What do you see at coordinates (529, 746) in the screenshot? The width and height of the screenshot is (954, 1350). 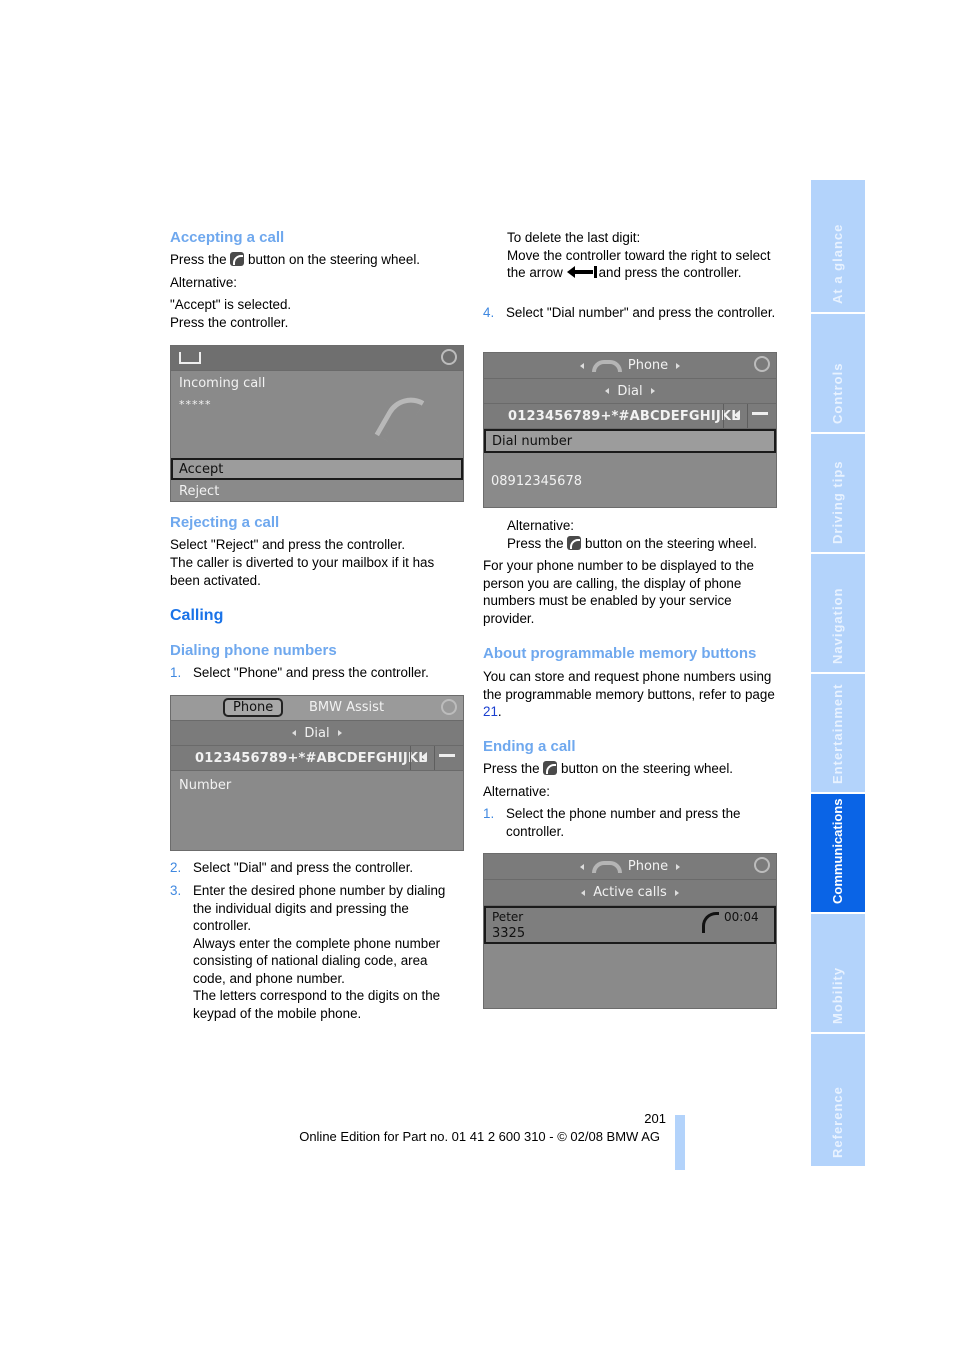 I see `heading-ending-call: Ending a call` at bounding box center [529, 746].